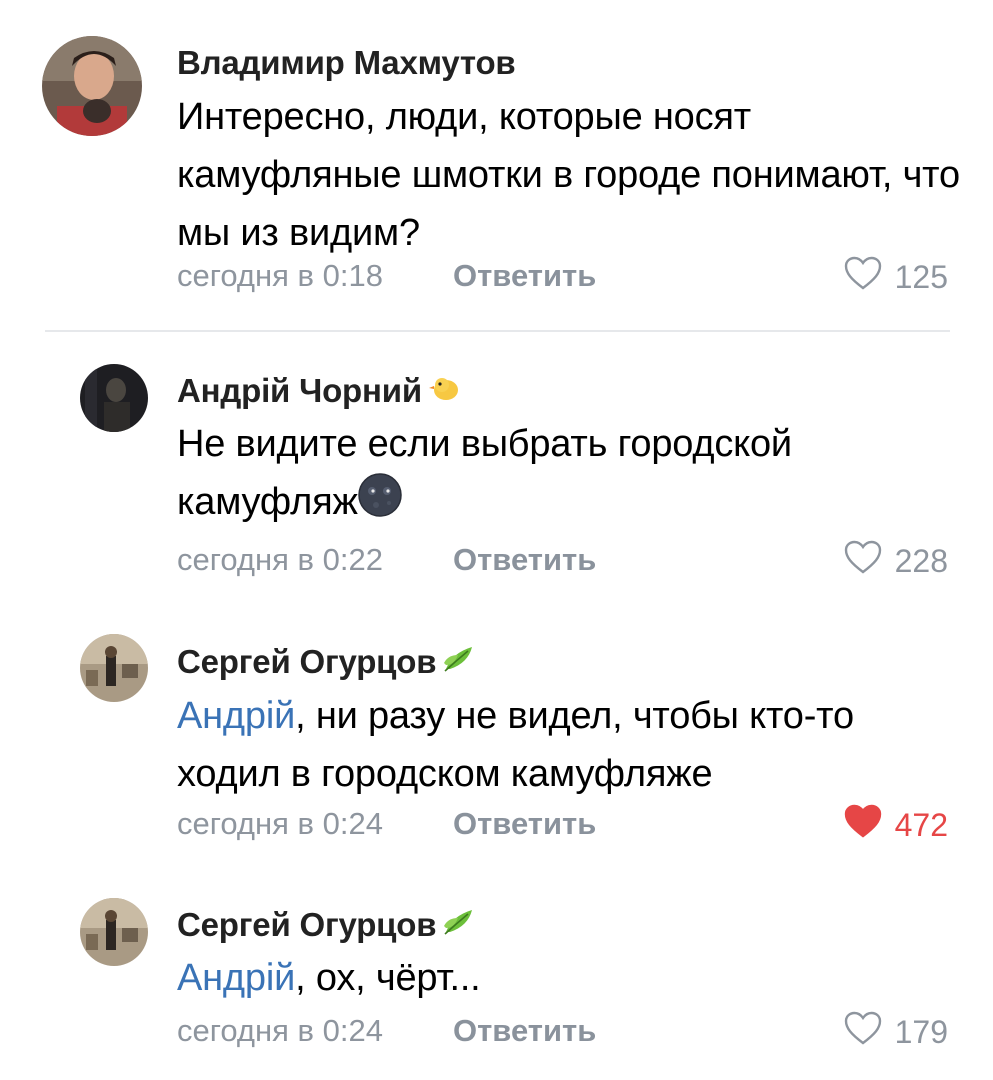  Describe the element at coordinates (921, 276) in the screenshot. I see `like-count: 125` at that location.